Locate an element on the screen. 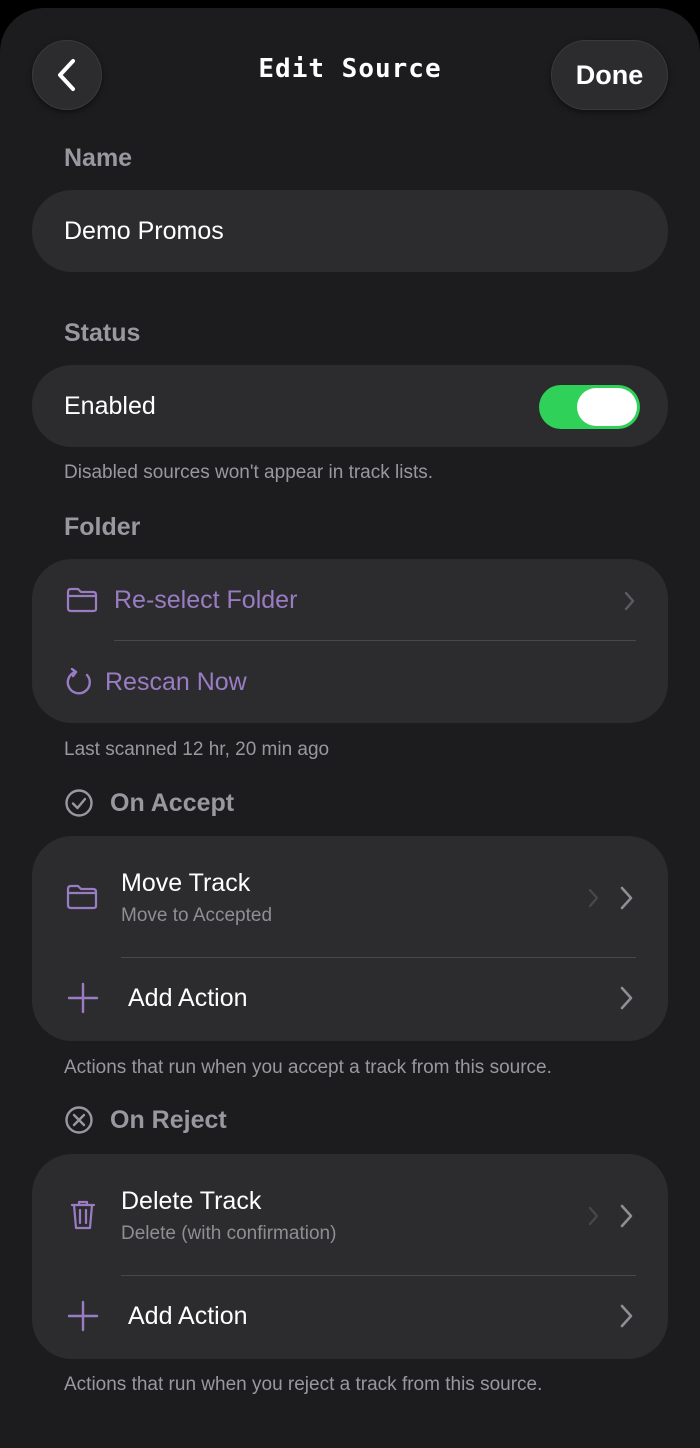 Image resolution: width=700 pixels, height=1448 pixels. checkmark-circle-icon is located at coordinates (79, 803).